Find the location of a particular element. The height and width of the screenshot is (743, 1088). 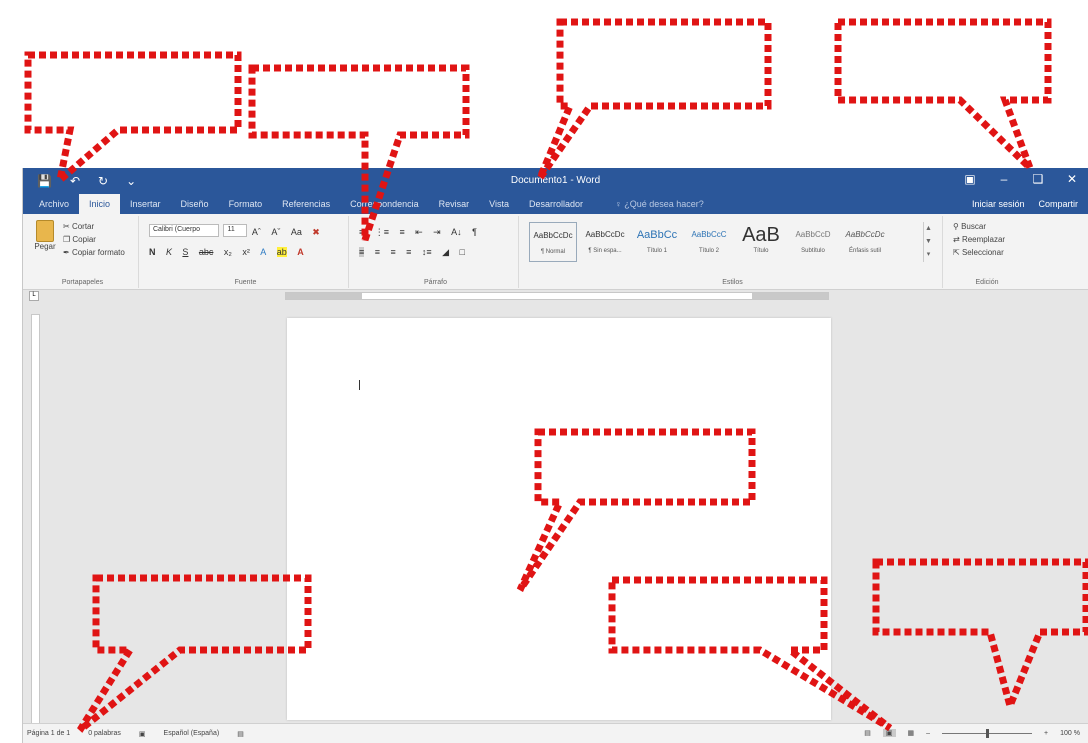

borders-icon: □ is located at coordinates (461, 252).